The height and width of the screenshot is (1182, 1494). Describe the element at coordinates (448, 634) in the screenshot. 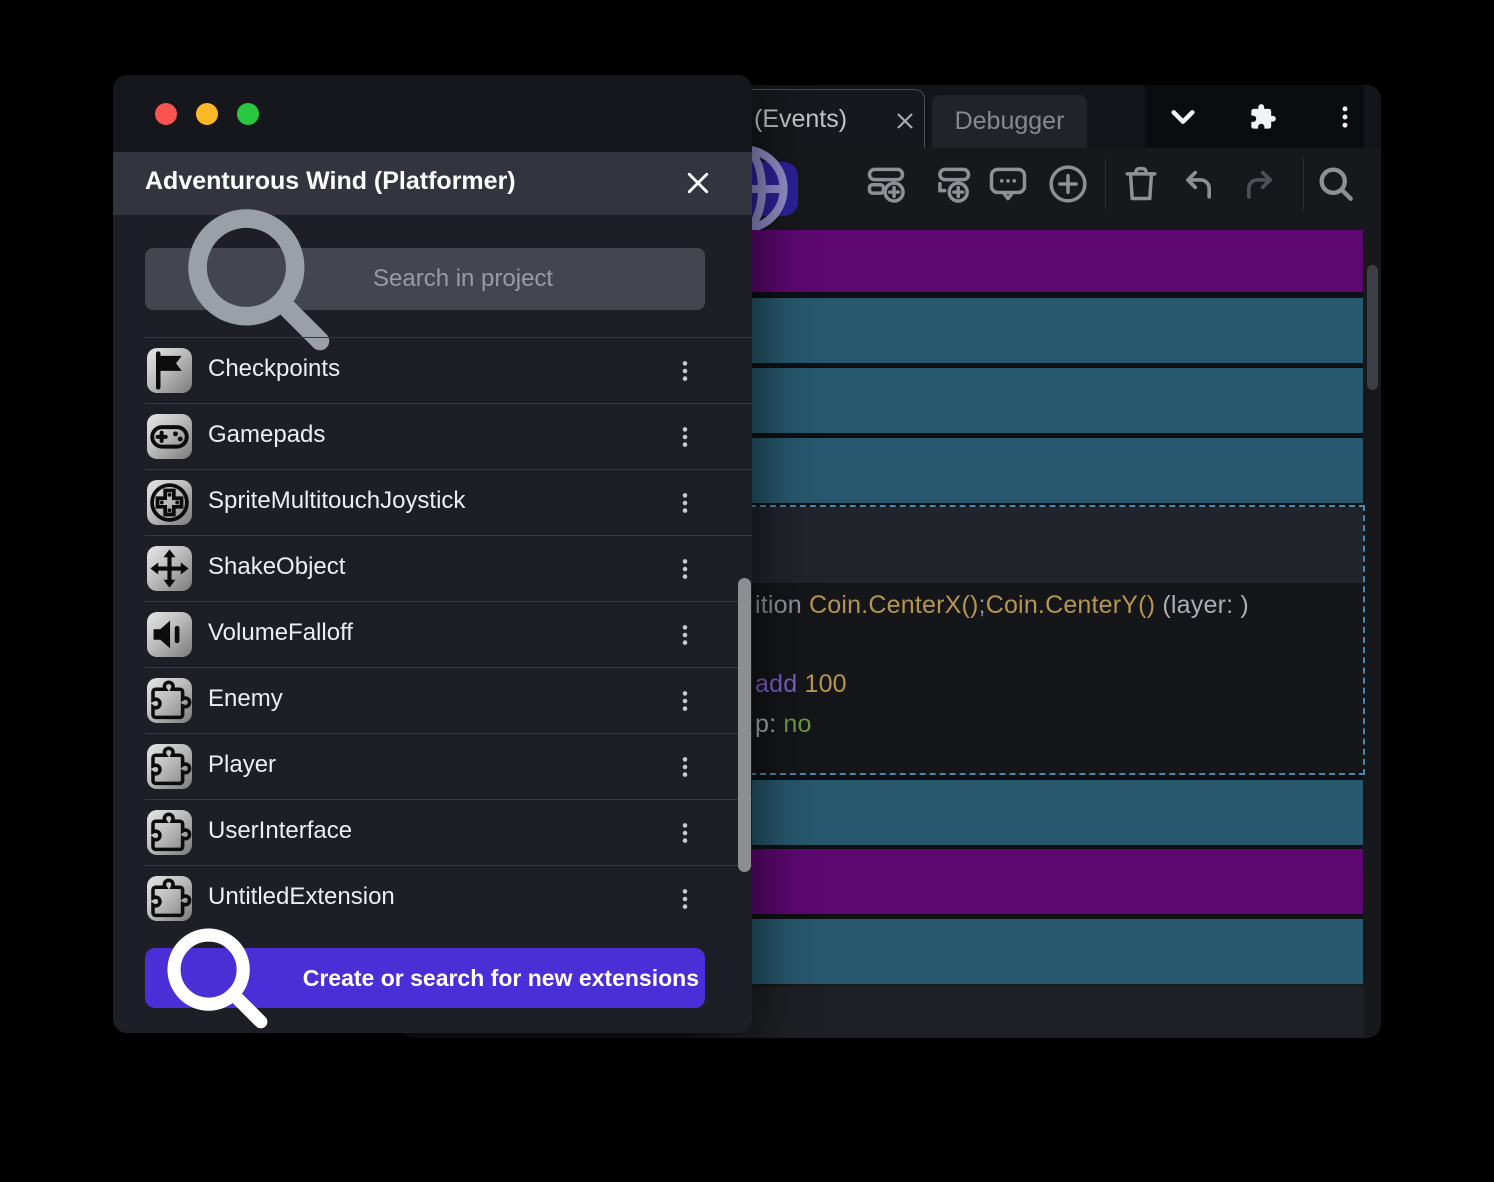

I see `extension-list-item: VolumeFalloff` at that location.